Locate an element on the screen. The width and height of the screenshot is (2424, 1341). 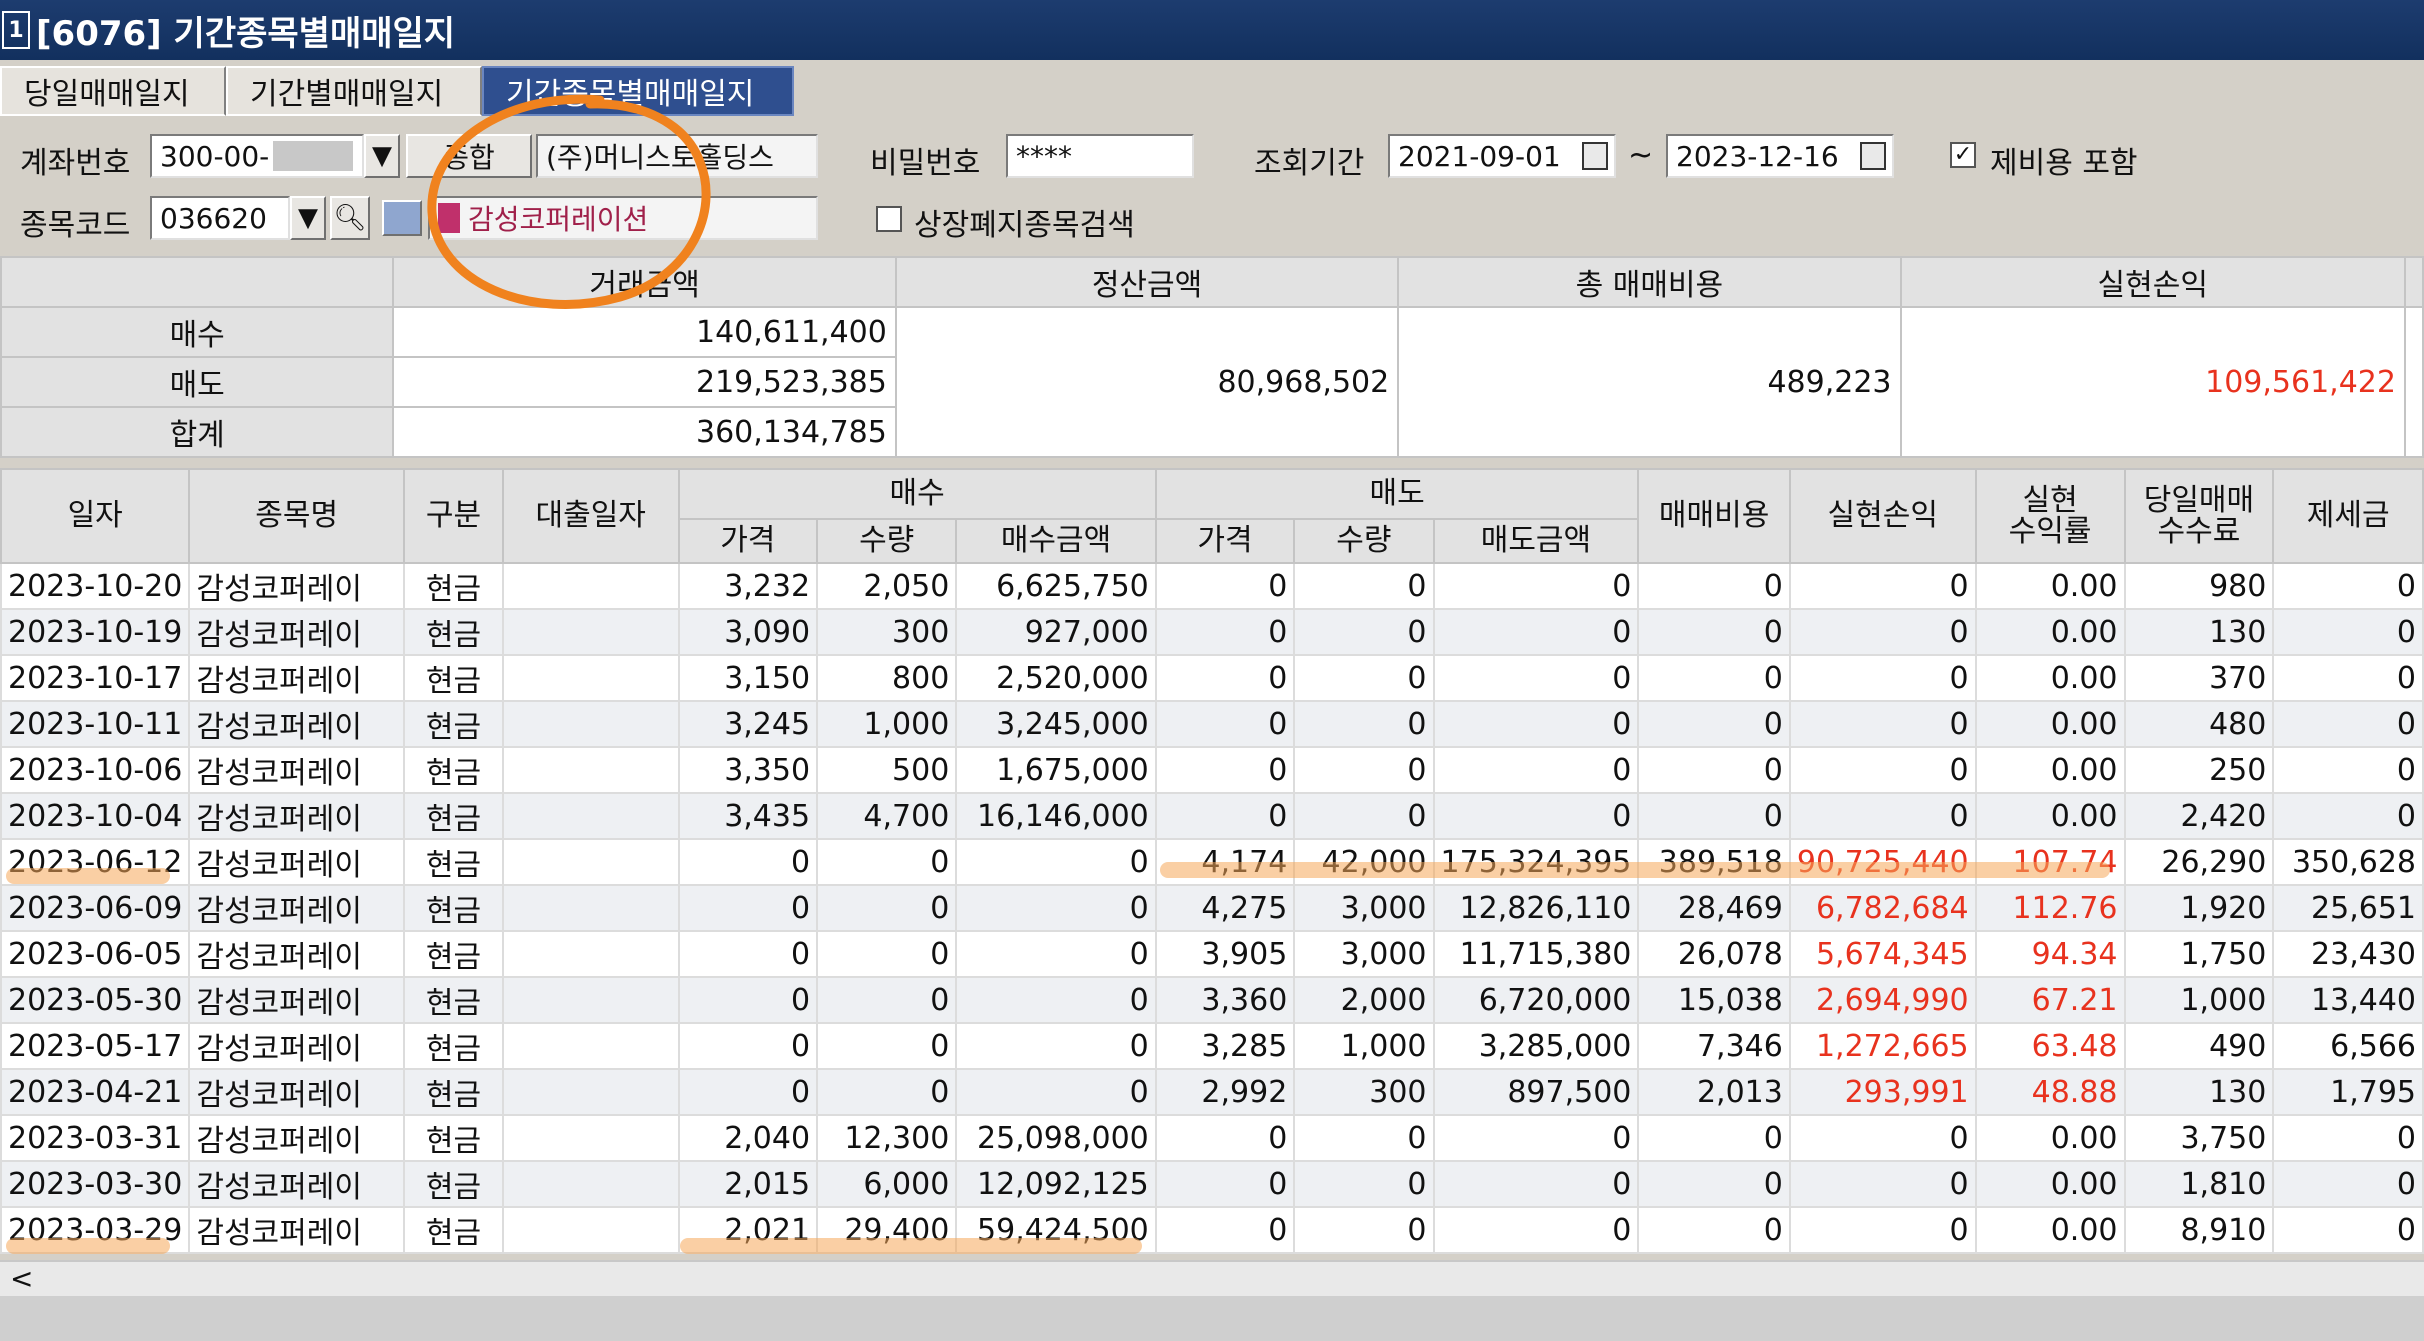
account-dropdown-button: ▼ is located at coordinates (382, 156).